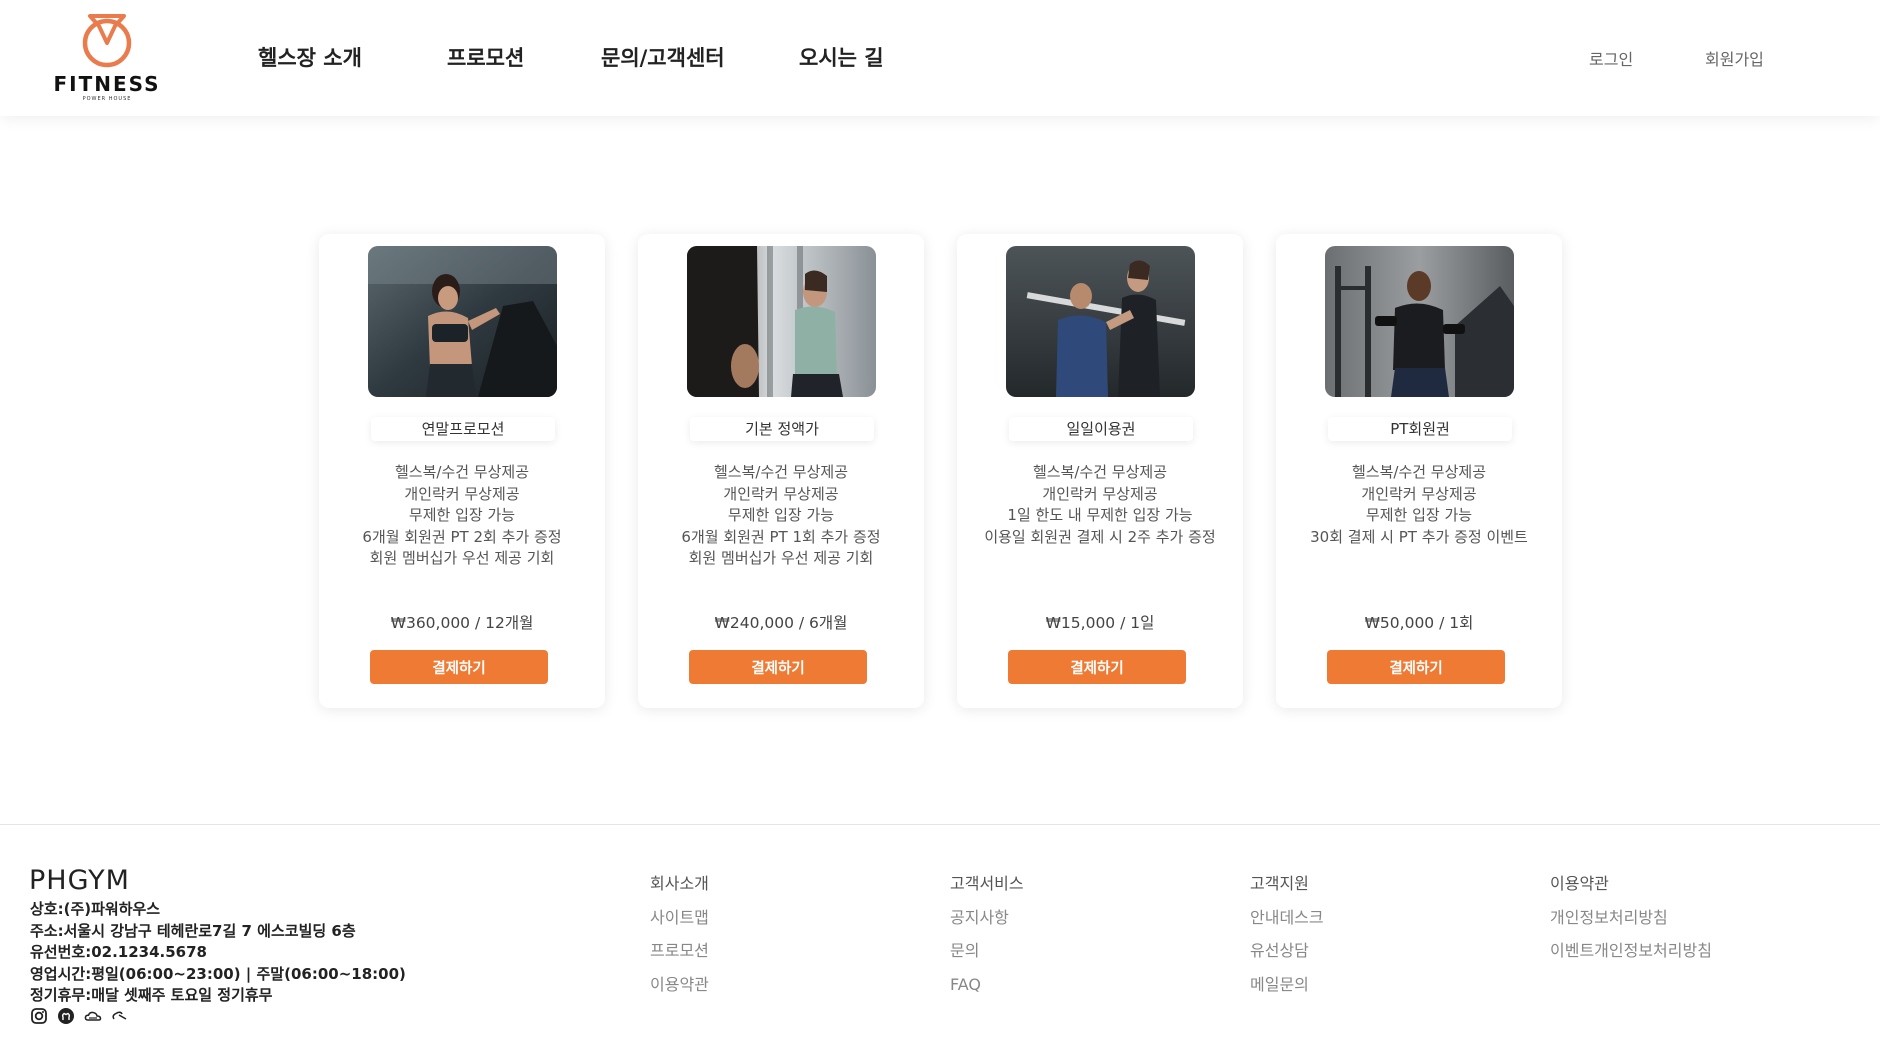  What do you see at coordinates (1287, 918) in the screenshot?
I see `footer-link-info-desk: 안내데스크` at bounding box center [1287, 918].